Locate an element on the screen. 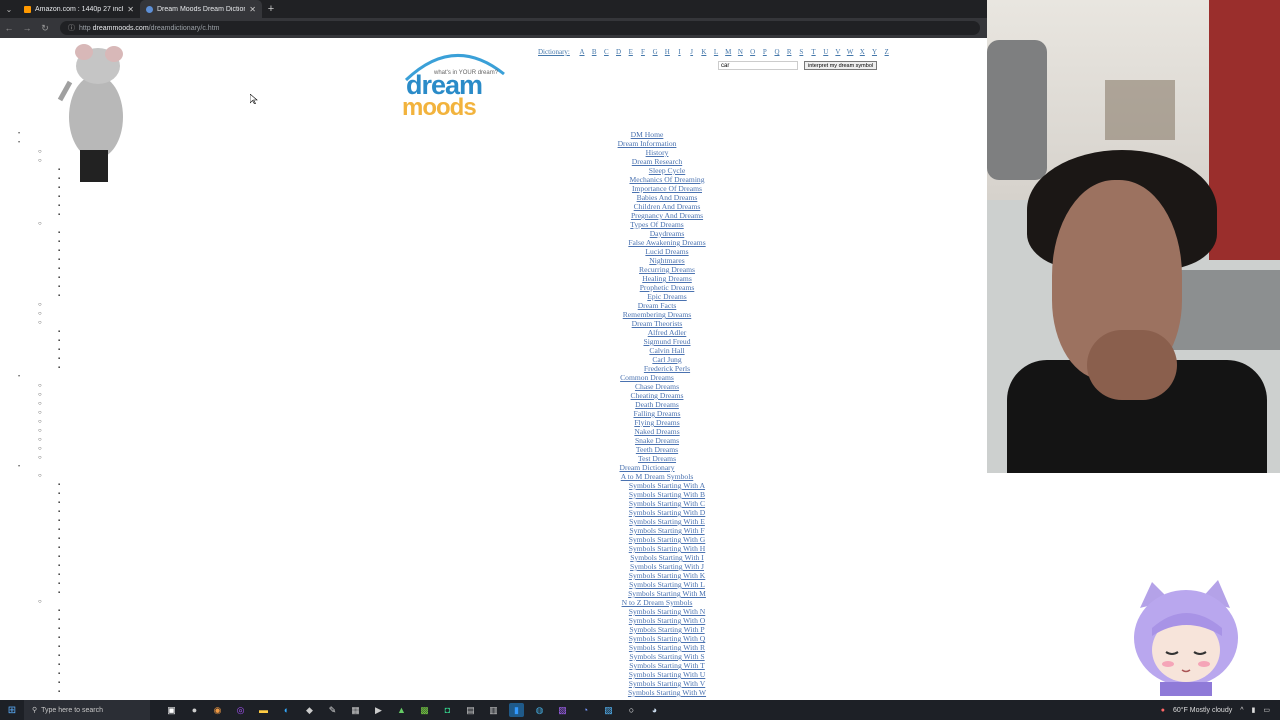  menu-link: Dream Dictionary is located at coordinates (646, 467).